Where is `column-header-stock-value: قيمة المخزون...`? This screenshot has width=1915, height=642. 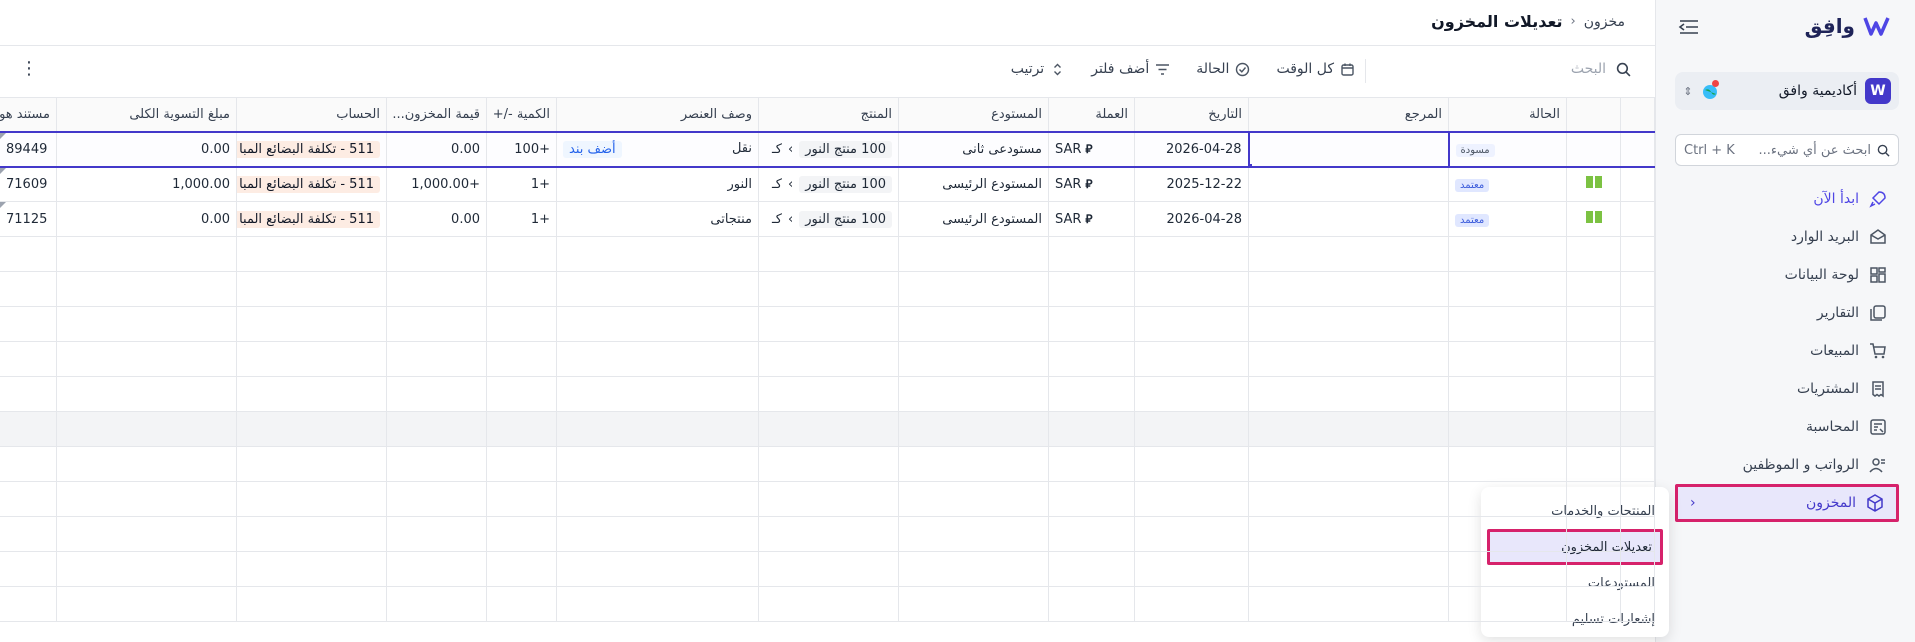 column-header-stock-value: قيمة المخزون... is located at coordinates (436, 114).